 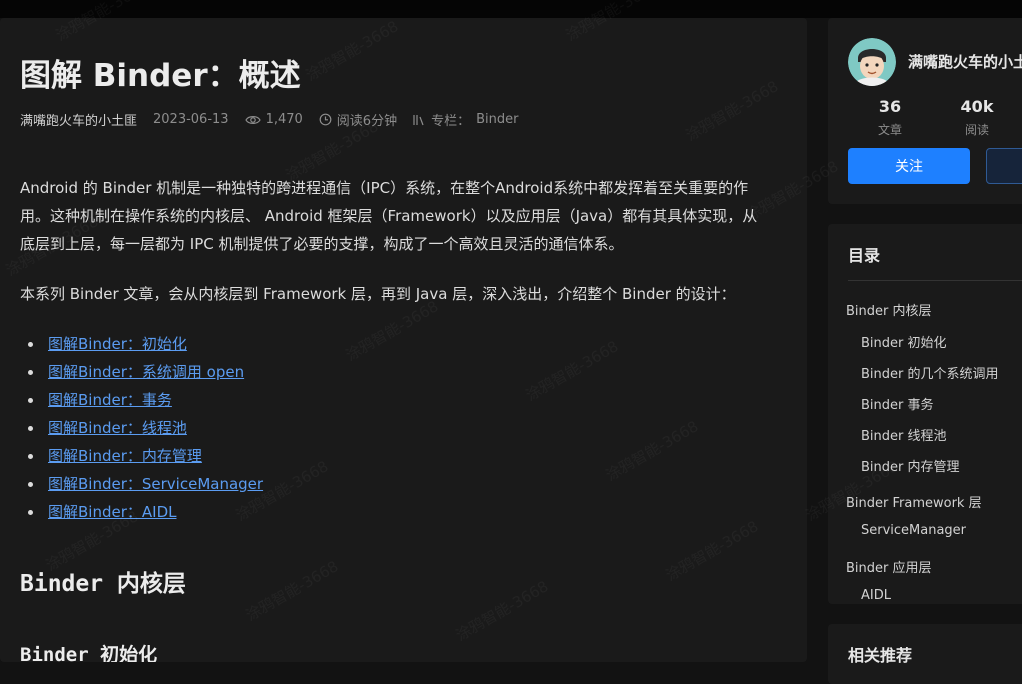 What do you see at coordinates (511, 9) in the screenshot?
I see `top-bar` at bounding box center [511, 9].